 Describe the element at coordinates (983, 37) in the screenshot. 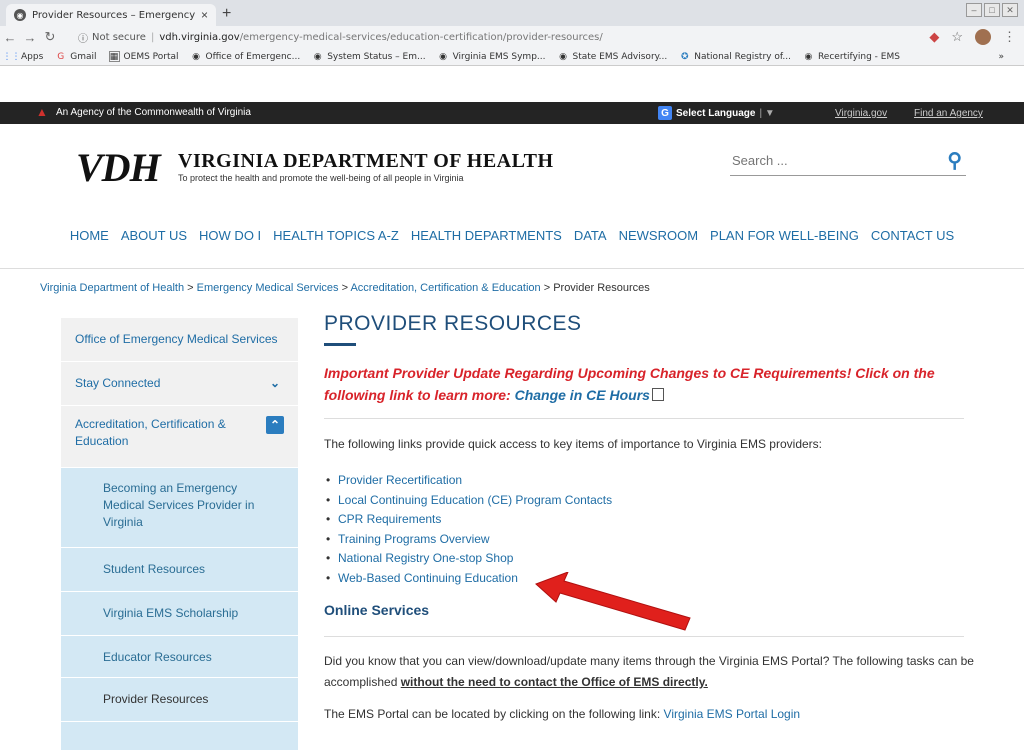

I see `profile-avatar` at that location.